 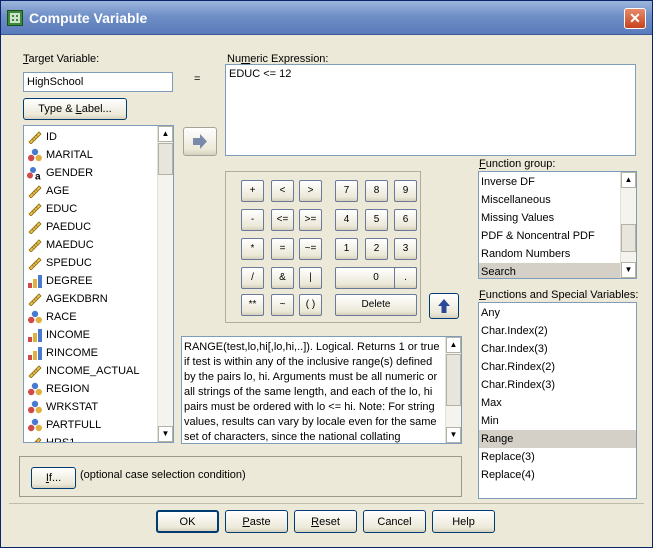 What do you see at coordinates (282, 249) in the screenshot?
I see `keypad-key: =` at bounding box center [282, 249].